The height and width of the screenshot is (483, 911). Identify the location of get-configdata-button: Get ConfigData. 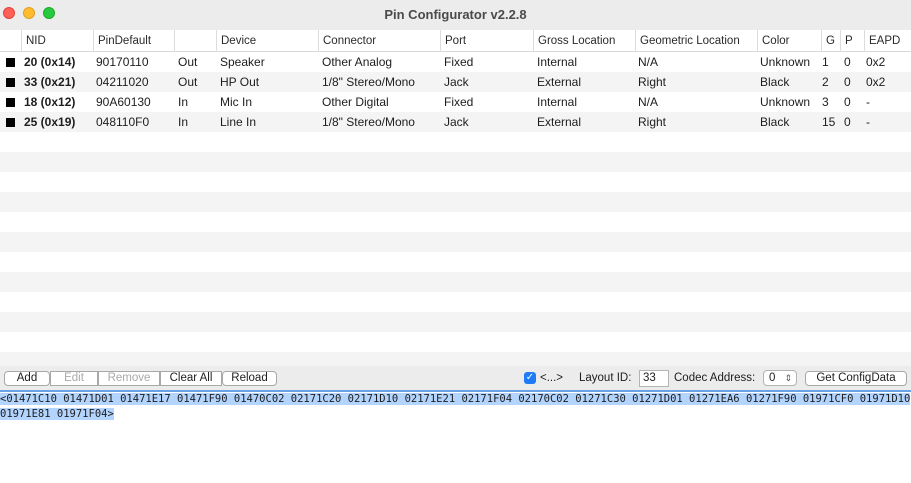
(856, 378).